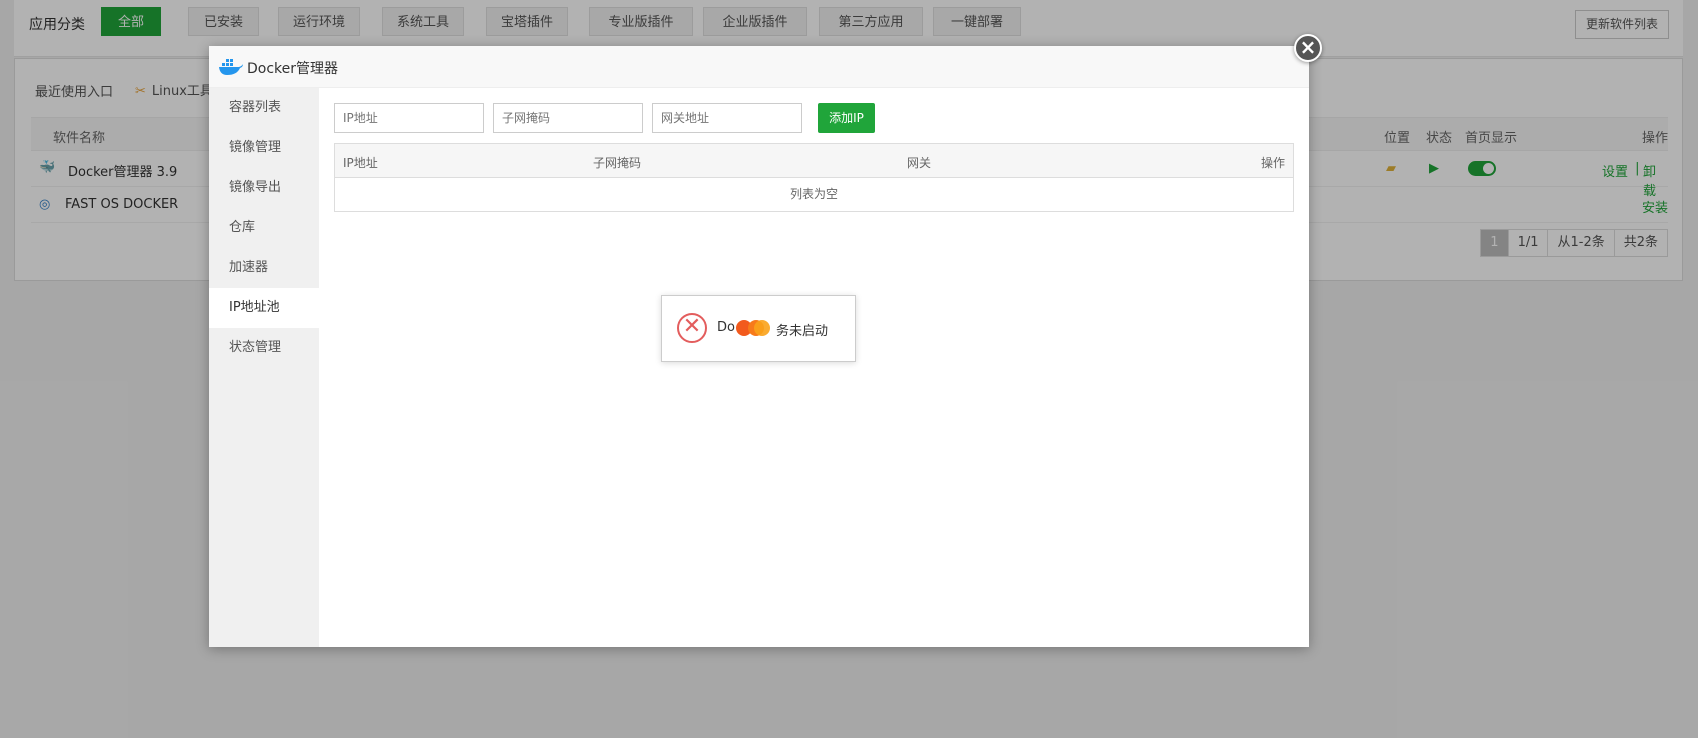  Describe the element at coordinates (360, 163) in the screenshot. I see `th-ip: IP地址` at that location.